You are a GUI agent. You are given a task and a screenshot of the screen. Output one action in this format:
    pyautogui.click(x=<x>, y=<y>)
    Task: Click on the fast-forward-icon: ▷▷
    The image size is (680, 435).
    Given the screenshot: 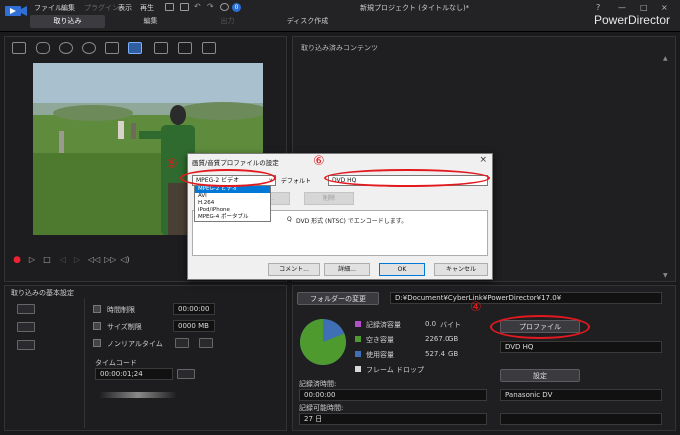 What is the action you would take?
    pyautogui.click(x=110, y=260)
    